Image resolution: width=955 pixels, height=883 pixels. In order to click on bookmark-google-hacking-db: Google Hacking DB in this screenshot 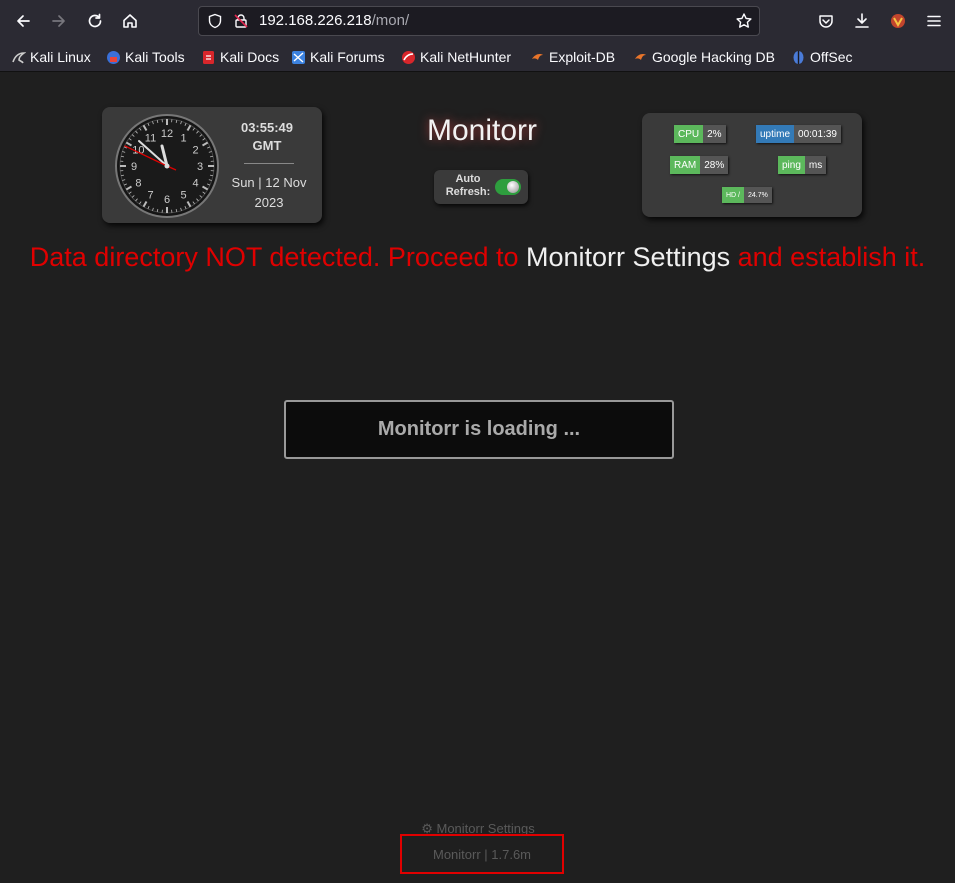, I will do `click(704, 57)`.